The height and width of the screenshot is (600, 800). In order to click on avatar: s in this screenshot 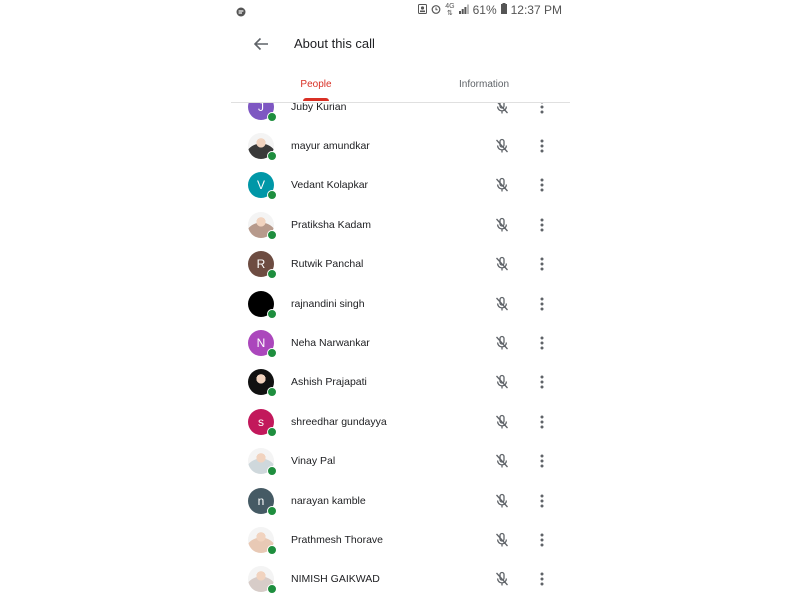, I will do `click(262, 422)`.